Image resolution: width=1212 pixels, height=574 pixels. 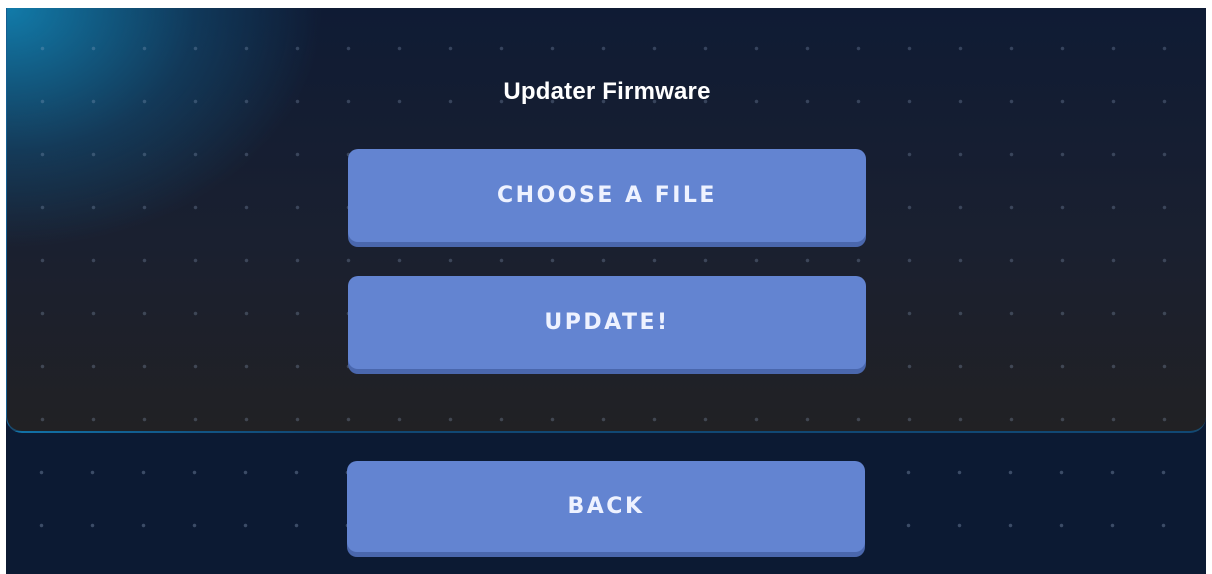 What do you see at coordinates (607, 91) in the screenshot?
I see `page-title: Updater Firmware` at bounding box center [607, 91].